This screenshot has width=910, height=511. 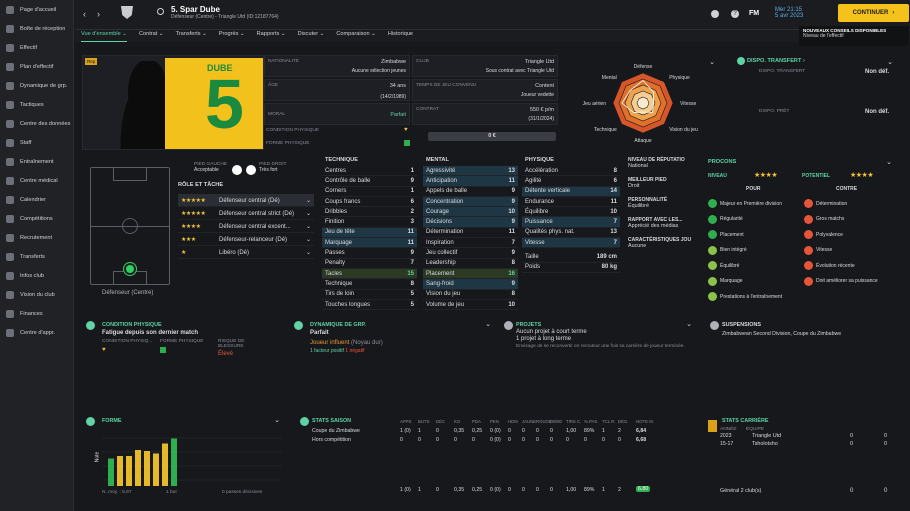 I want to click on attribute-row: Contrôle de balle 9, so click(x=369, y=181).